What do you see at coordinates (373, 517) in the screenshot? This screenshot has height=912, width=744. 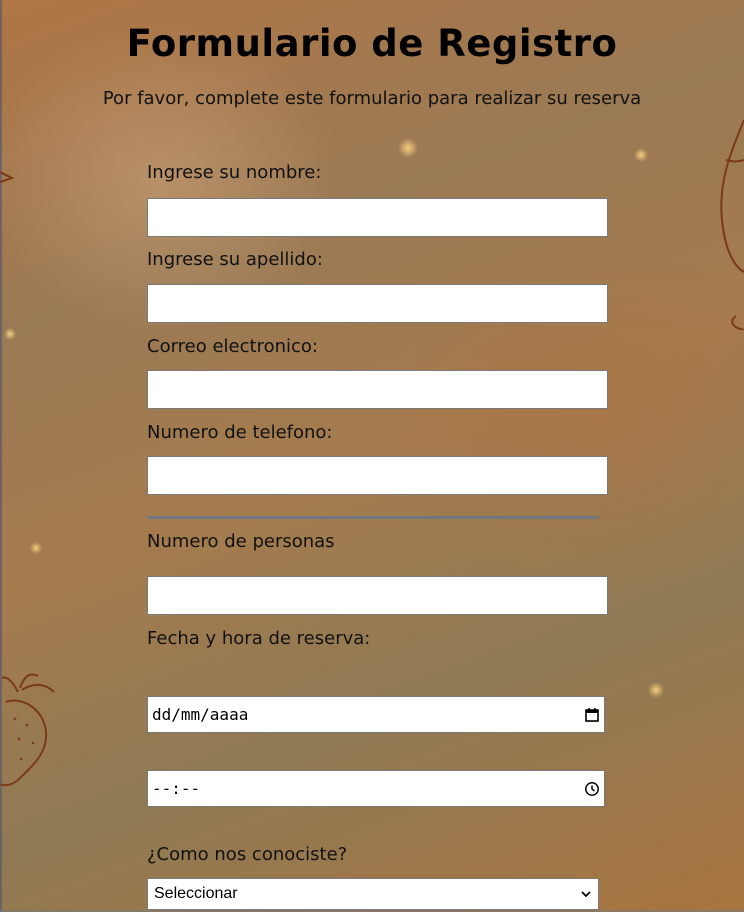 I see `section-divider` at bounding box center [373, 517].